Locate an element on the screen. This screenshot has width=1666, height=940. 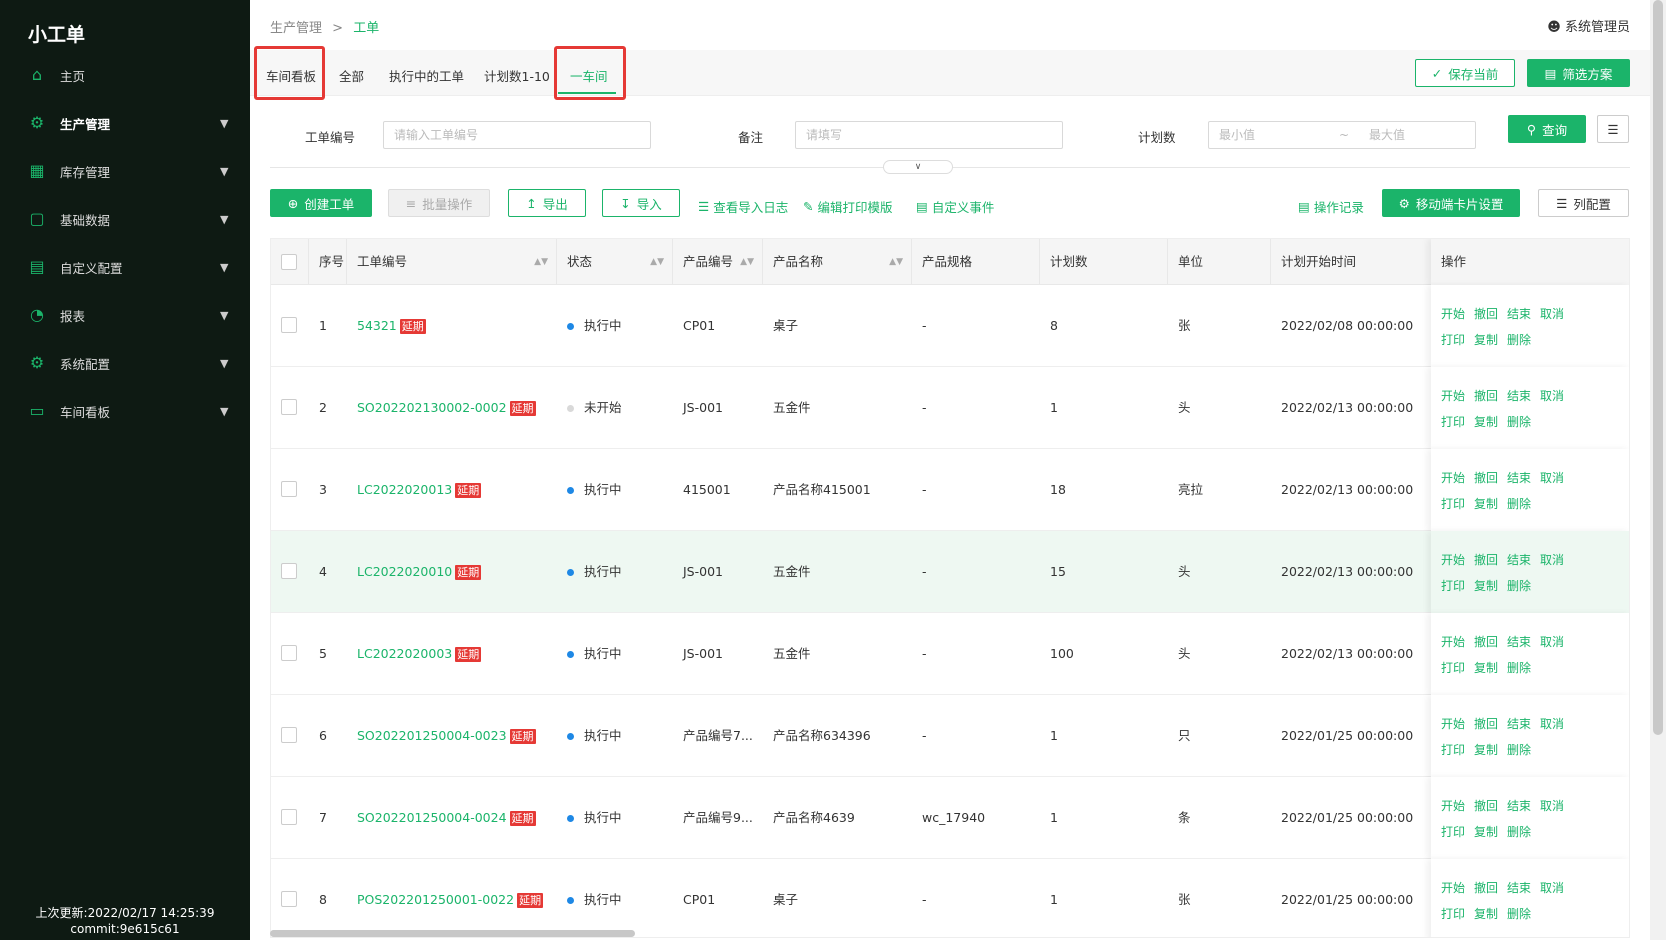
export-button: ↥ 导出 is located at coordinates (547, 203).